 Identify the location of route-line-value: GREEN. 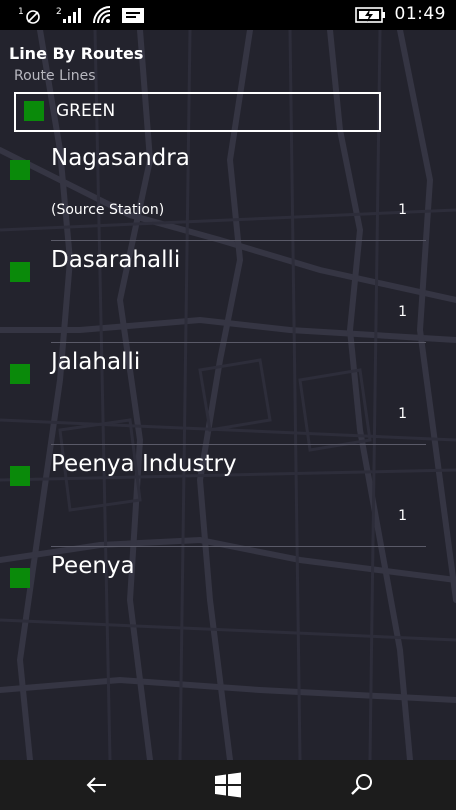
(86, 111).